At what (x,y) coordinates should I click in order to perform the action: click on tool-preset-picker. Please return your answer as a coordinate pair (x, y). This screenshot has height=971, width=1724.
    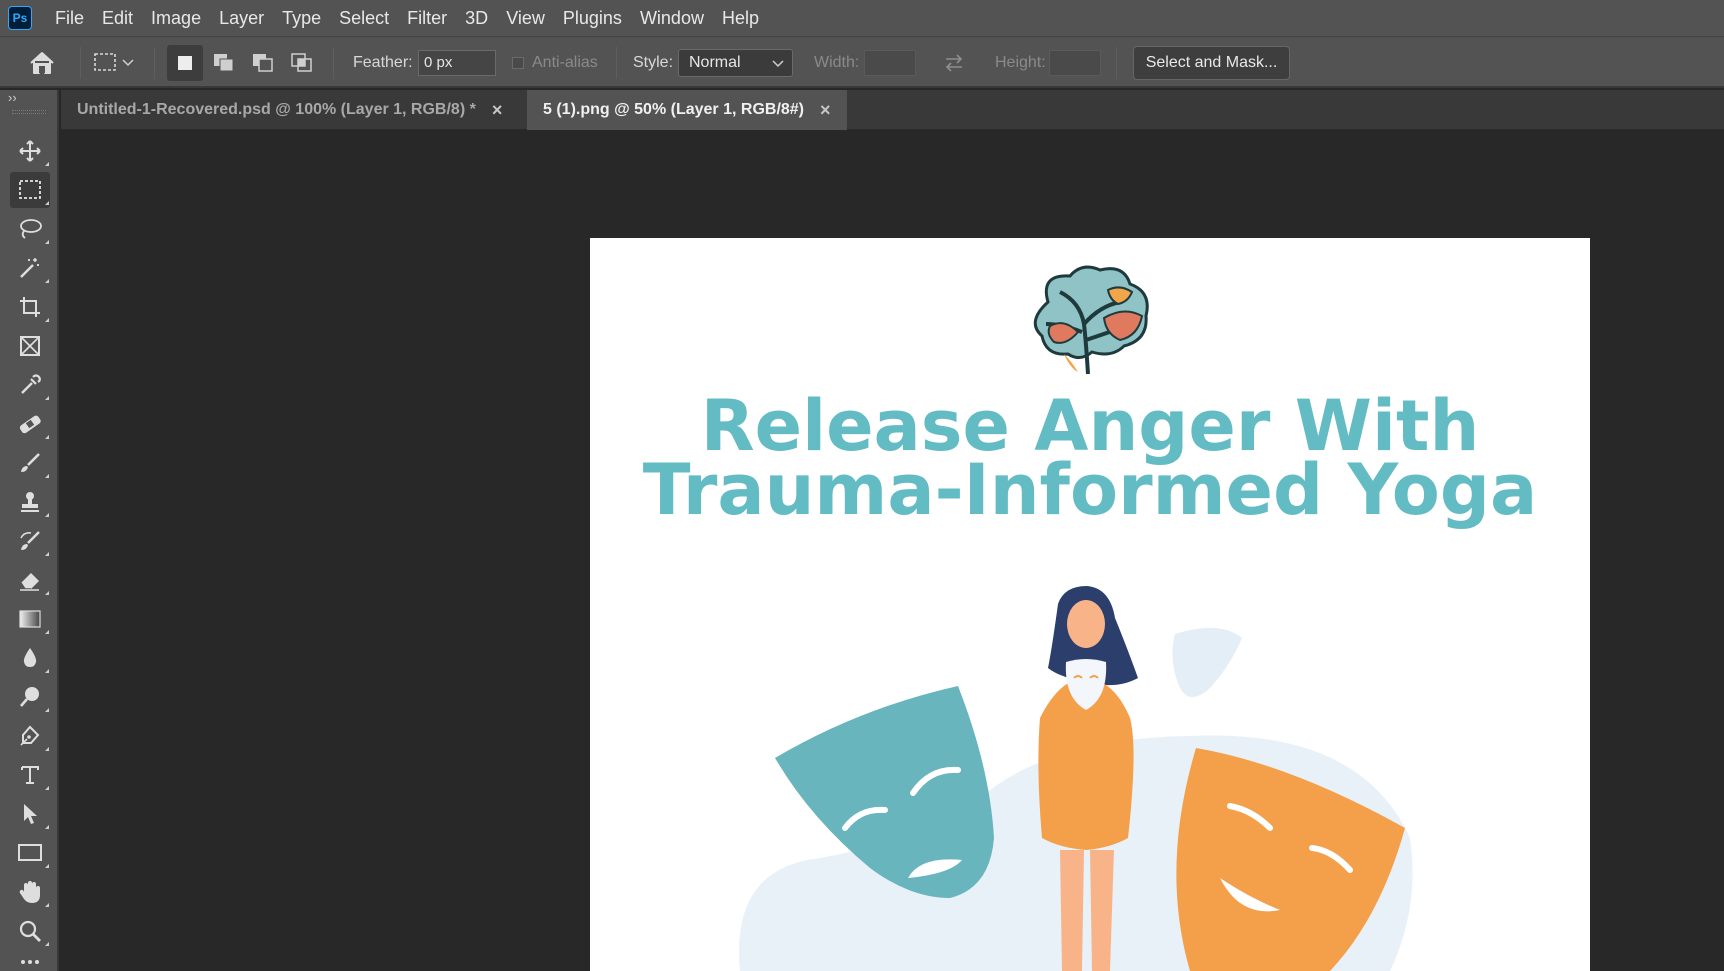
    Looking at the image, I should click on (106, 63).